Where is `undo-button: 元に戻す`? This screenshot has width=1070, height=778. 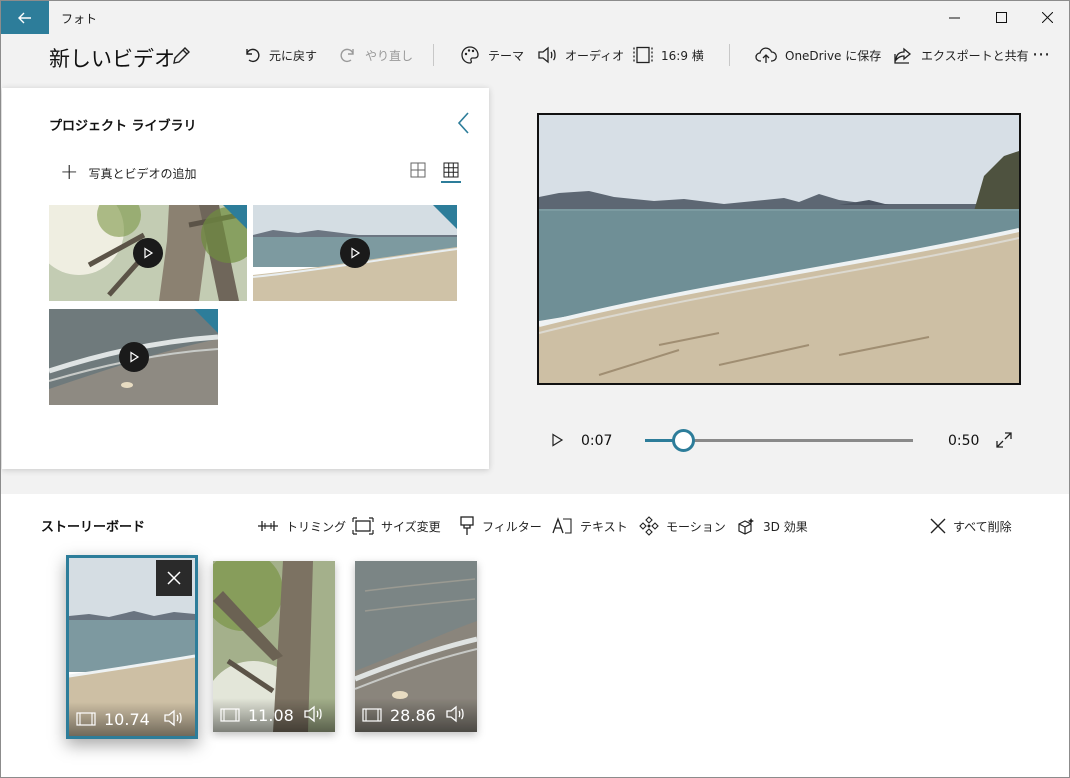 undo-button: 元に戻す is located at coordinates (280, 55).